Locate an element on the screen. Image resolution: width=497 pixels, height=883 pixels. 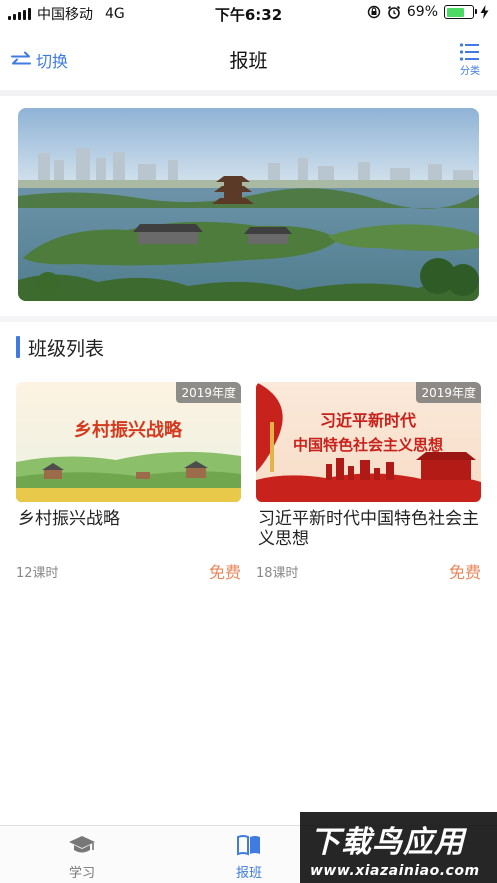
course-title: 习近平新时代中国特色社会主义思想 is located at coordinates (368, 529).